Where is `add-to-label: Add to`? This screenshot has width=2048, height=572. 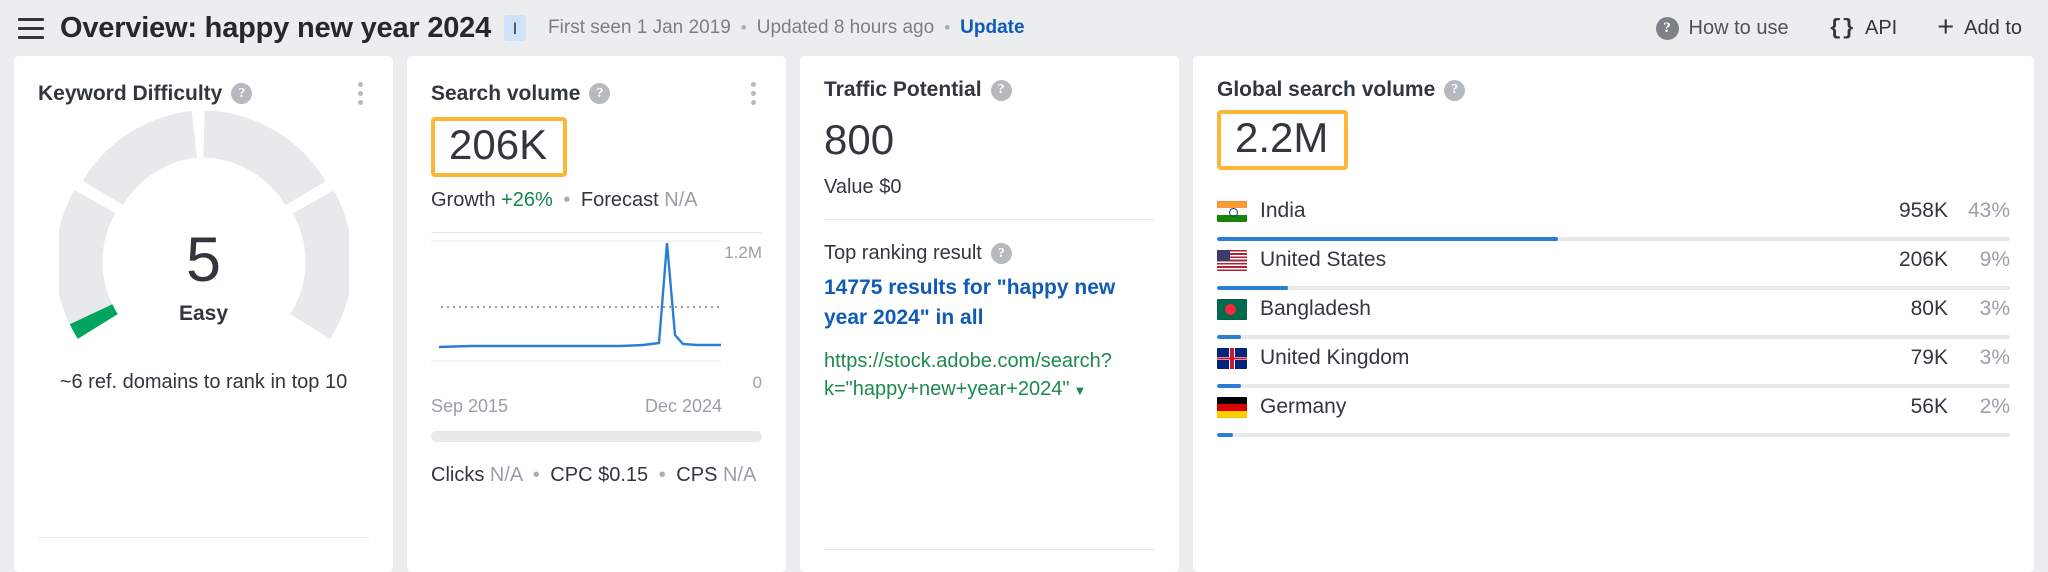
add-to-label: Add to is located at coordinates (1993, 27).